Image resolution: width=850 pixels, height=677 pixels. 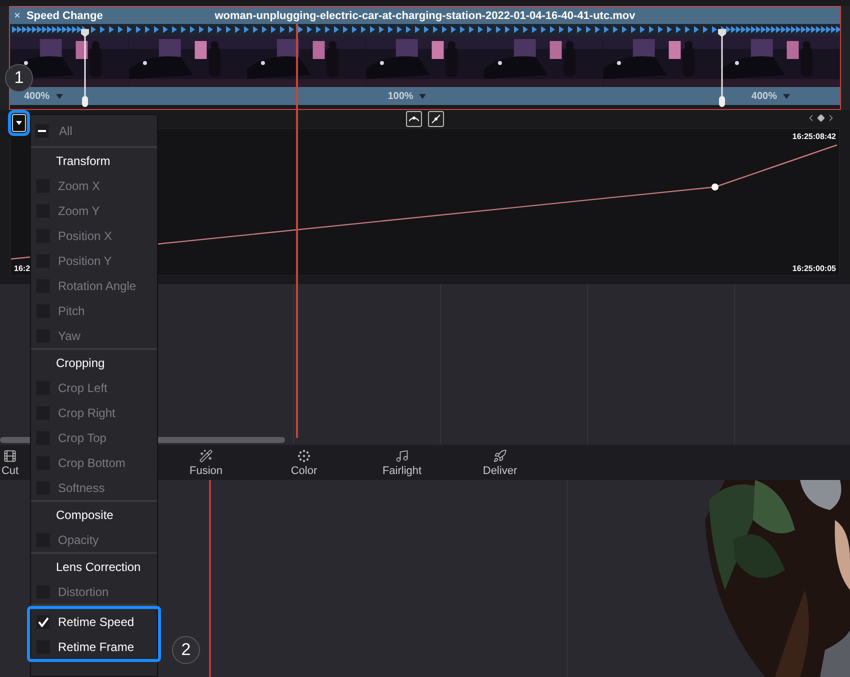 I want to click on menu-header: Lens Correction, so click(x=98, y=567).